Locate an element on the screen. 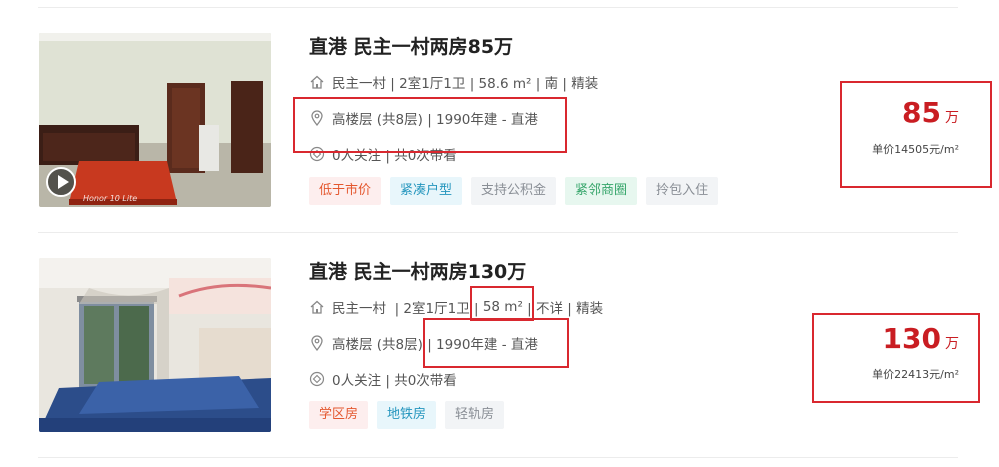 The width and height of the screenshot is (999, 467). listing-photo is located at coordinates (155, 345).